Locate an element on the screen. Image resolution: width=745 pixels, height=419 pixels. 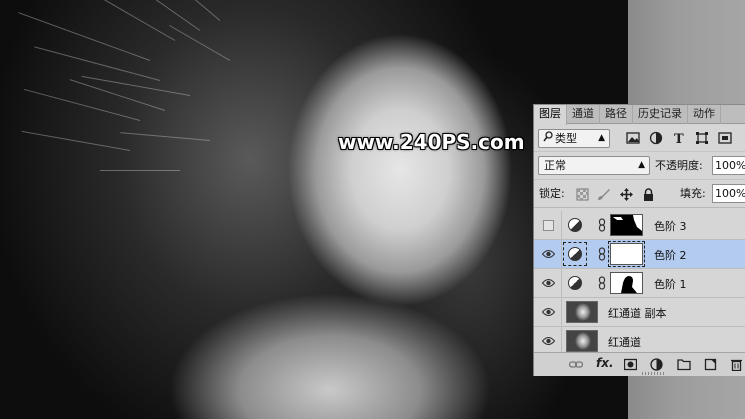
tab-actions: 动作 is located at coordinates (704, 114).